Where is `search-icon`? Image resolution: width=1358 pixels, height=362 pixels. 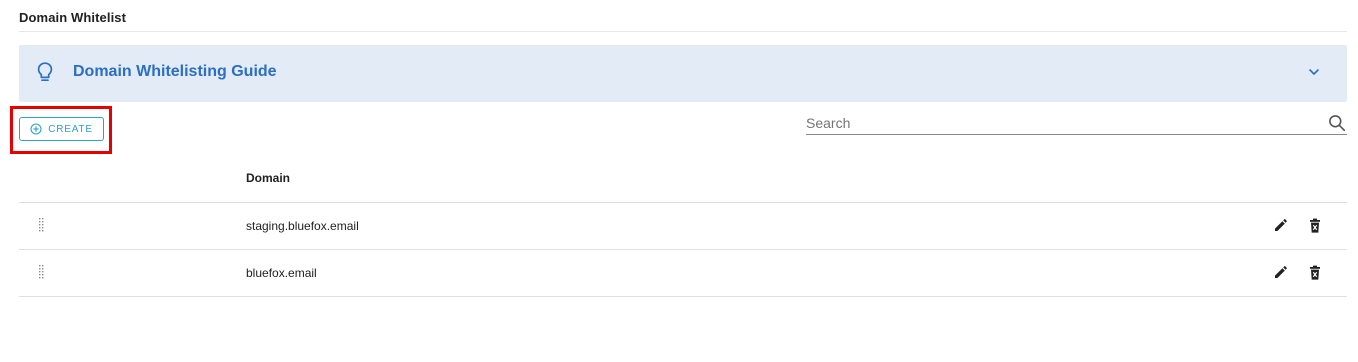 search-icon is located at coordinates (1337, 123).